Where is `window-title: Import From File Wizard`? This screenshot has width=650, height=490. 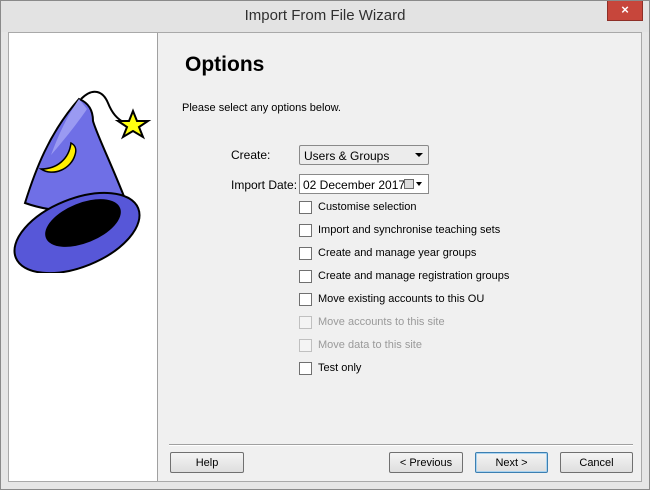 window-title: Import From File Wizard is located at coordinates (325, 15).